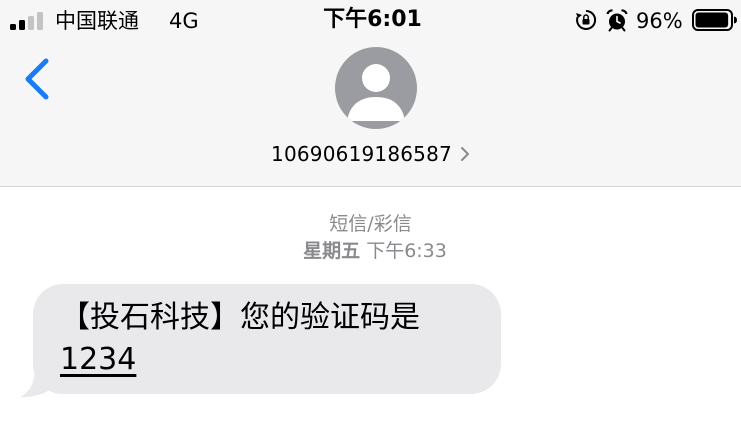  I want to click on chevron-left-icon, so click(37, 79).